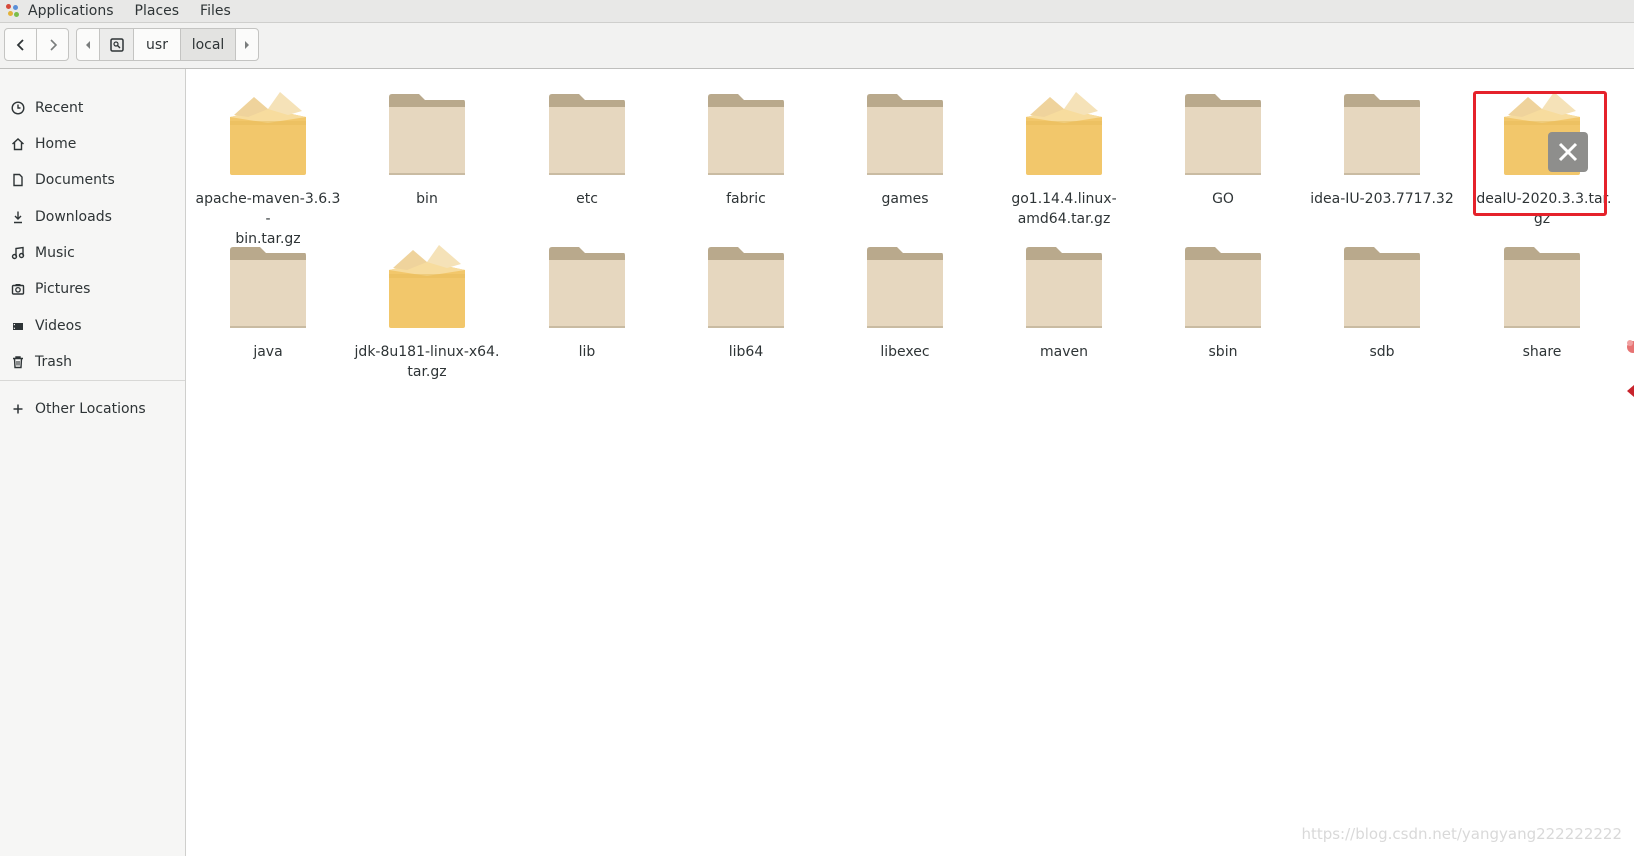 This screenshot has width=1634, height=856. Describe the element at coordinates (18, 326) in the screenshot. I see `video-icon` at that location.